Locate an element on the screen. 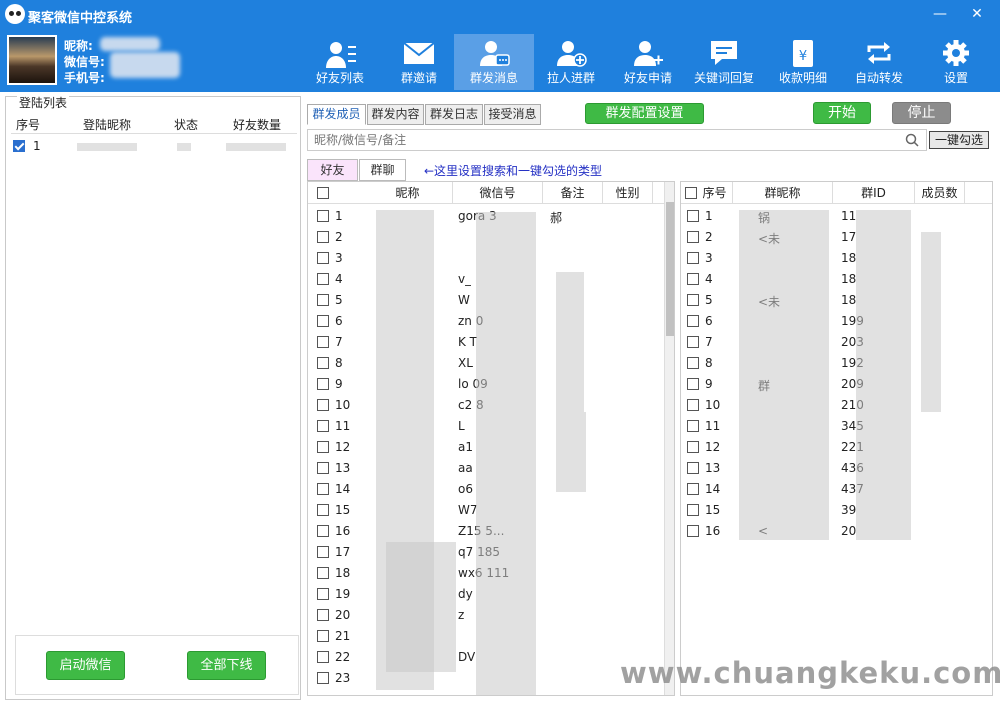 This screenshot has width=1000, height=705. table-row: 11 345 is located at coordinates (836, 426).